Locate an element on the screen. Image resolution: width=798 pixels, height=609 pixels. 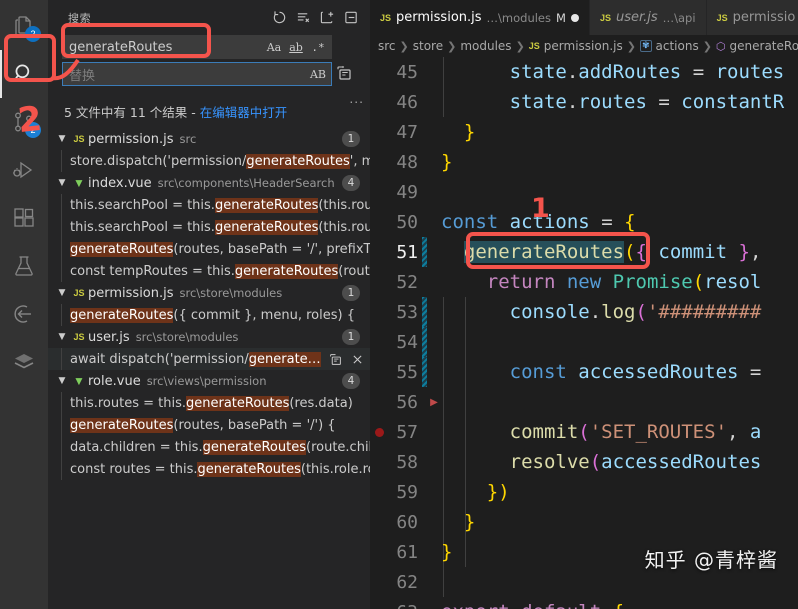
code-line: 54 is located at coordinates (584, 342).